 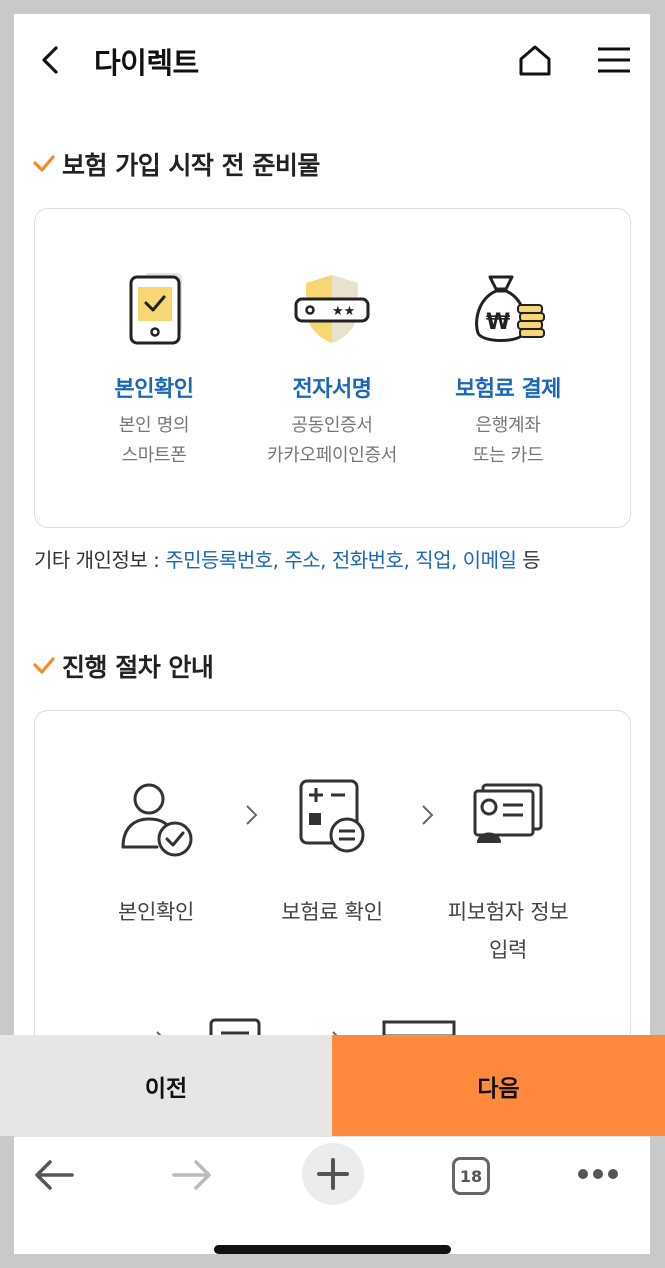 What do you see at coordinates (146, 63) in the screenshot?
I see `page-title: 다이렉트` at bounding box center [146, 63].